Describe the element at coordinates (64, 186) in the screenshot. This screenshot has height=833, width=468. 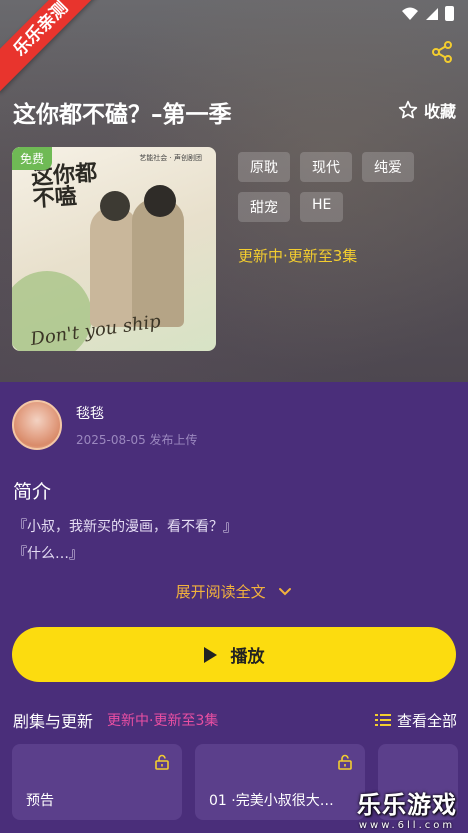
I see `cover-title: 这你都 不嗑` at that location.